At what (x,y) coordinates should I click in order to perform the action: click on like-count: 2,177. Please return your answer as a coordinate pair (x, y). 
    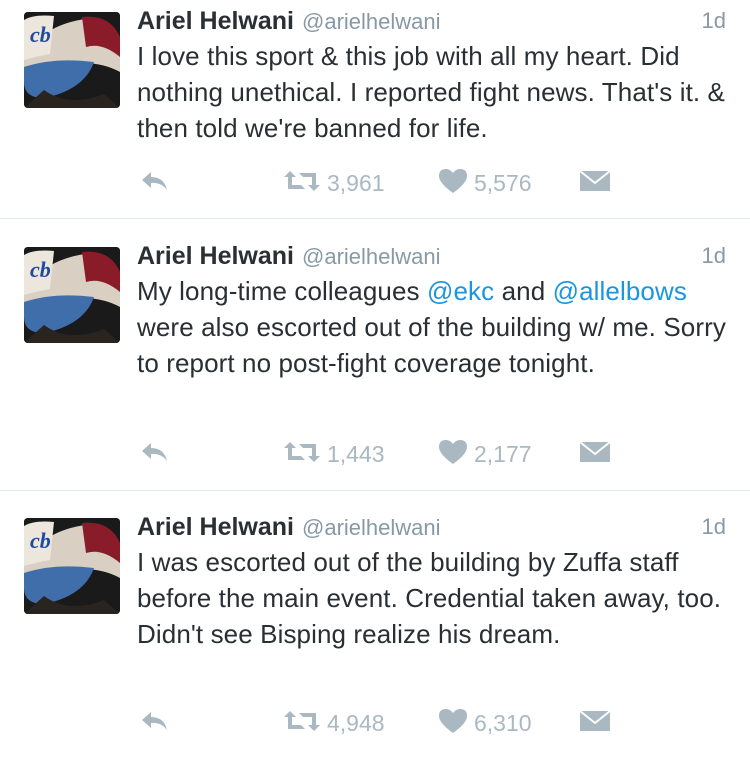
    Looking at the image, I should click on (503, 453).